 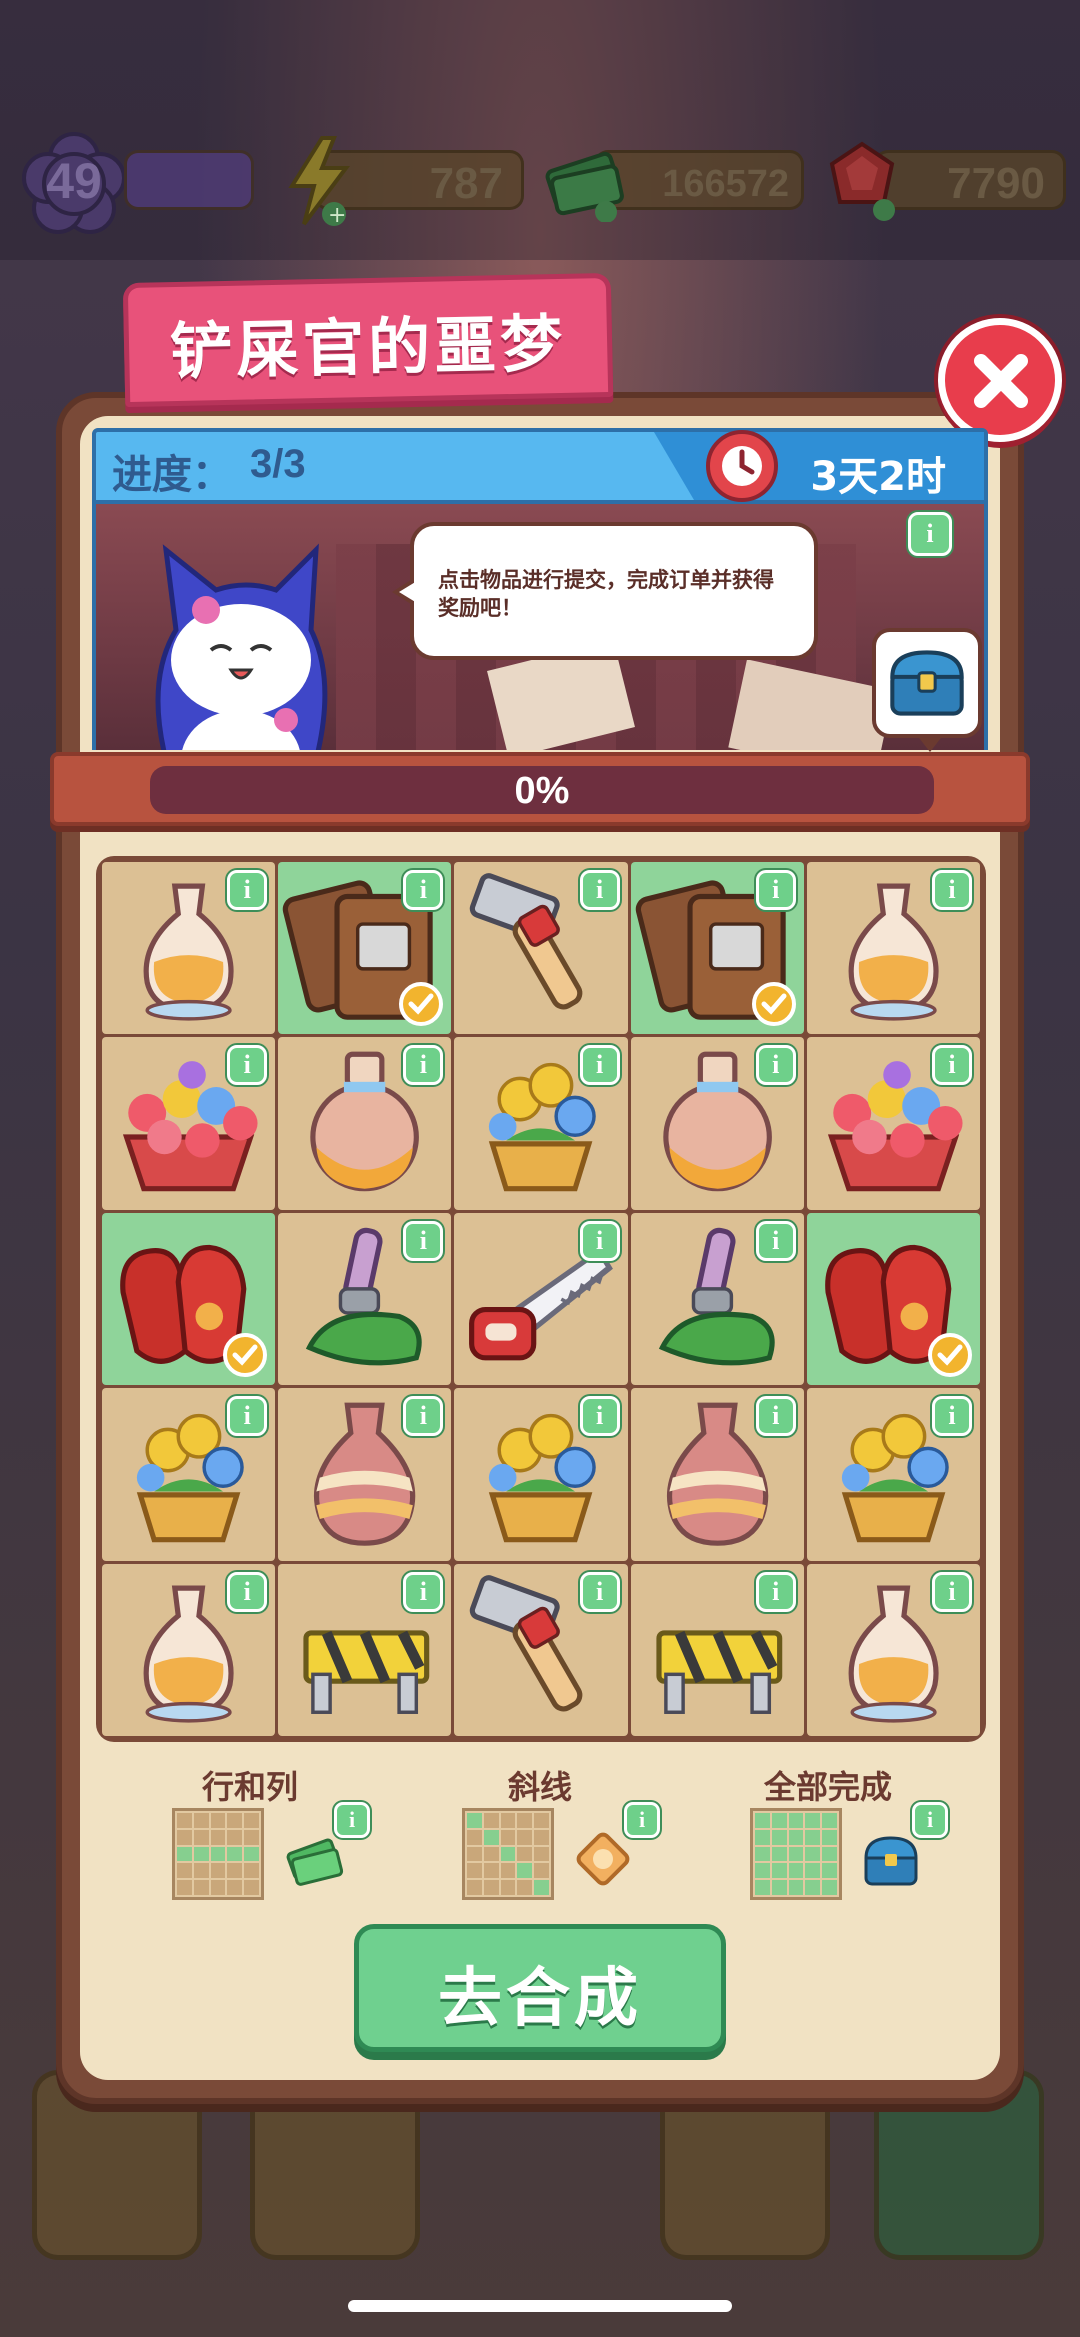 I want to click on xp-bar, so click(x=189, y=180).